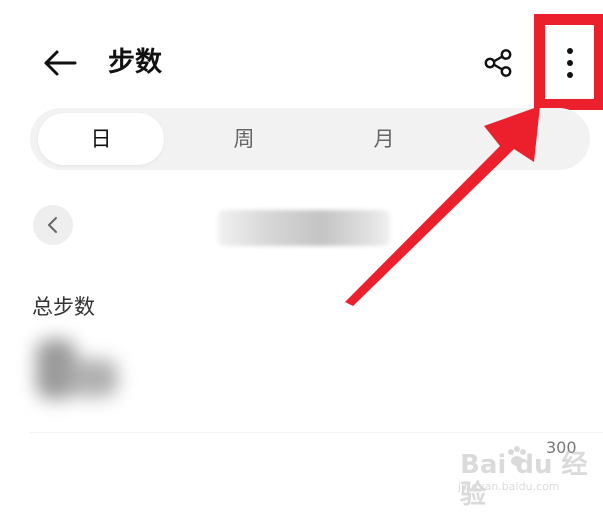  I want to click on baidu-jingyan-watermark: Bai du 经验 jingyan.baidu.com, so click(510, 475).